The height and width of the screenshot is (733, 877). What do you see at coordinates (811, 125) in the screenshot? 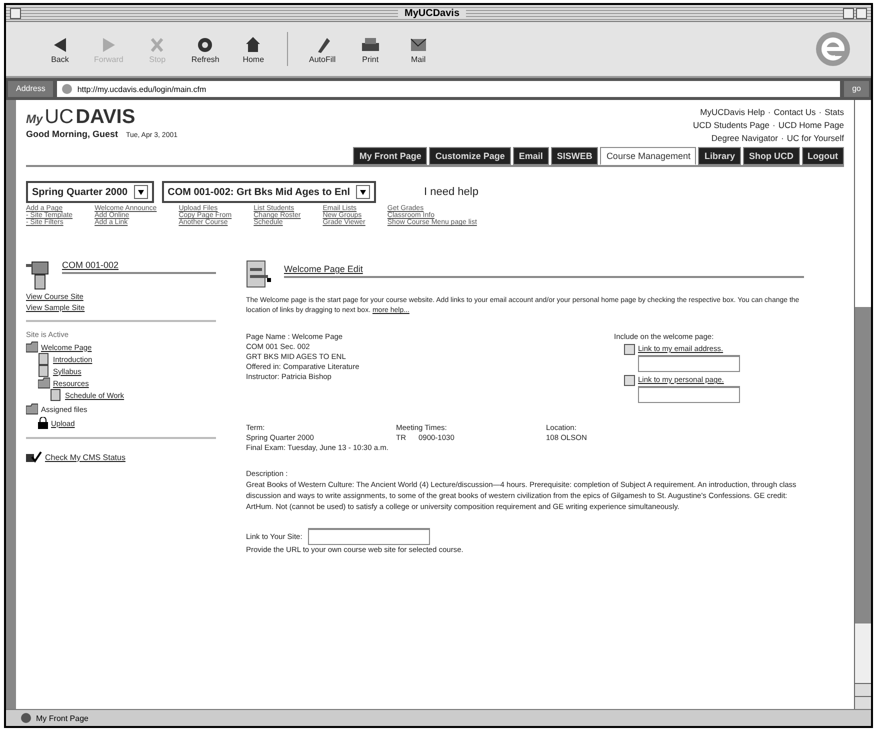
I see `header-link: UCD Home Page` at bounding box center [811, 125].